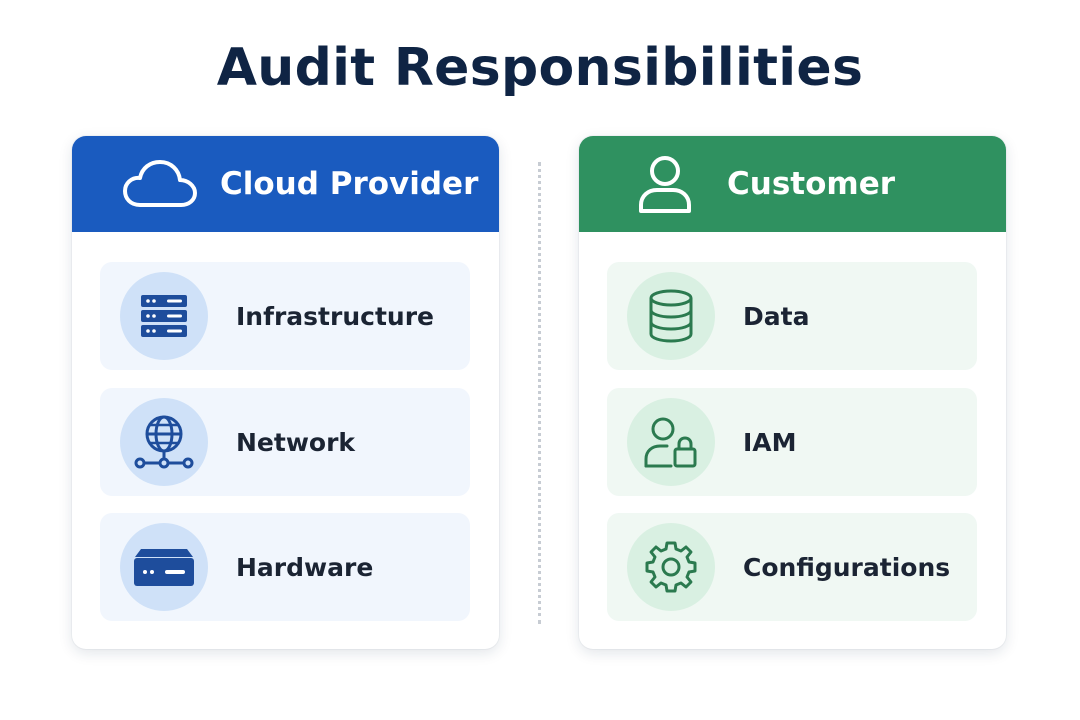  Describe the element at coordinates (671, 316) in the screenshot. I see `database-icon` at that location.